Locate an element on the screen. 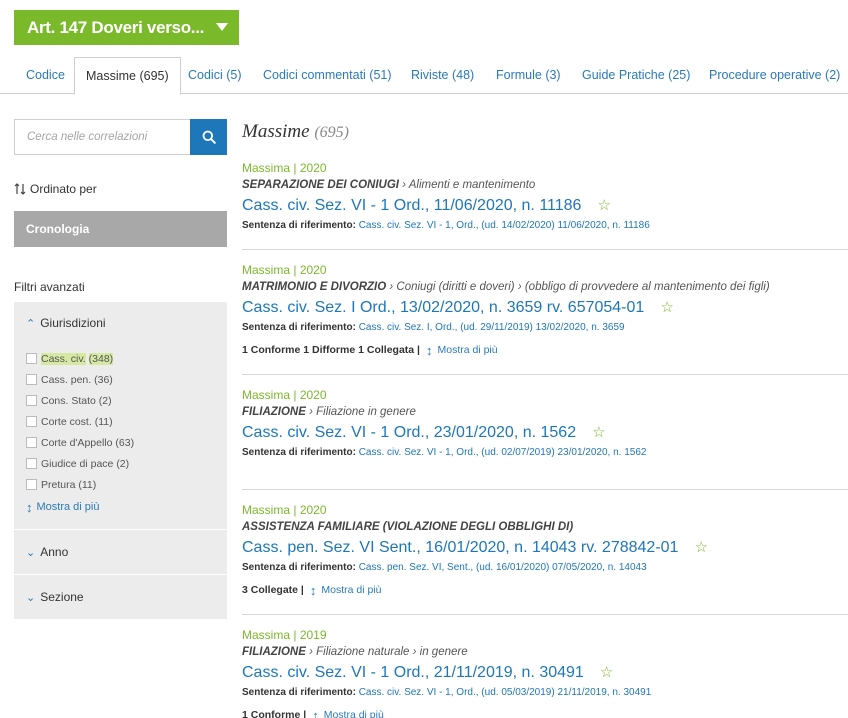 The width and height of the screenshot is (848, 718). search-button is located at coordinates (208, 137).